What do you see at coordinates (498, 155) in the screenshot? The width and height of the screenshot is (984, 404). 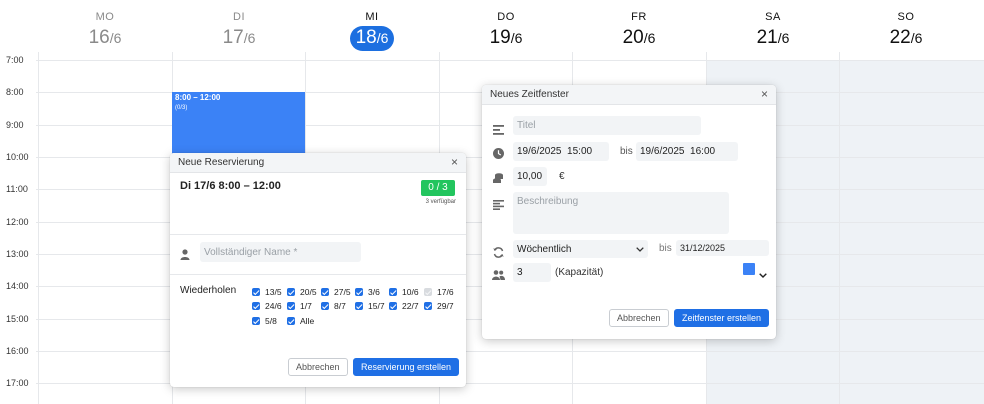 I see `clock-icon` at bounding box center [498, 155].